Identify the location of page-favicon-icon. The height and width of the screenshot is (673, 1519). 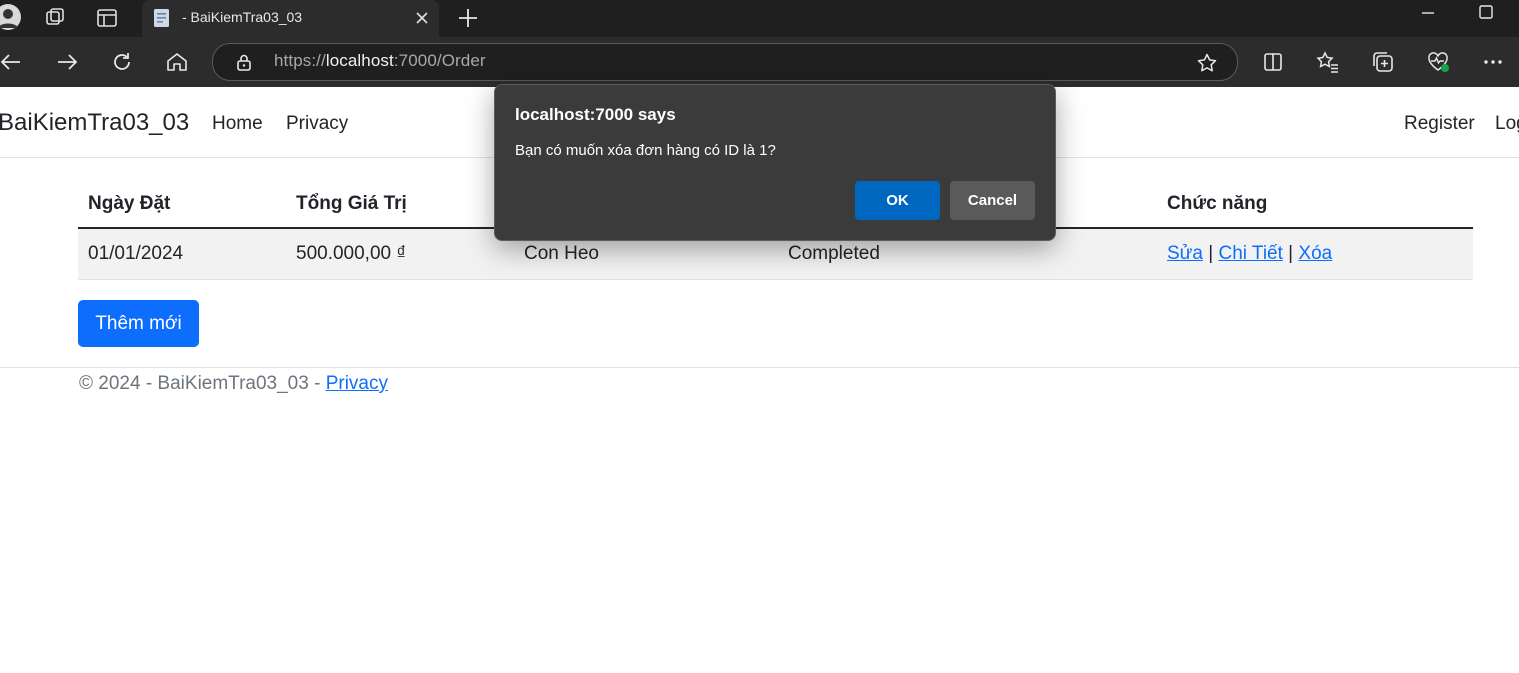
(161, 18).